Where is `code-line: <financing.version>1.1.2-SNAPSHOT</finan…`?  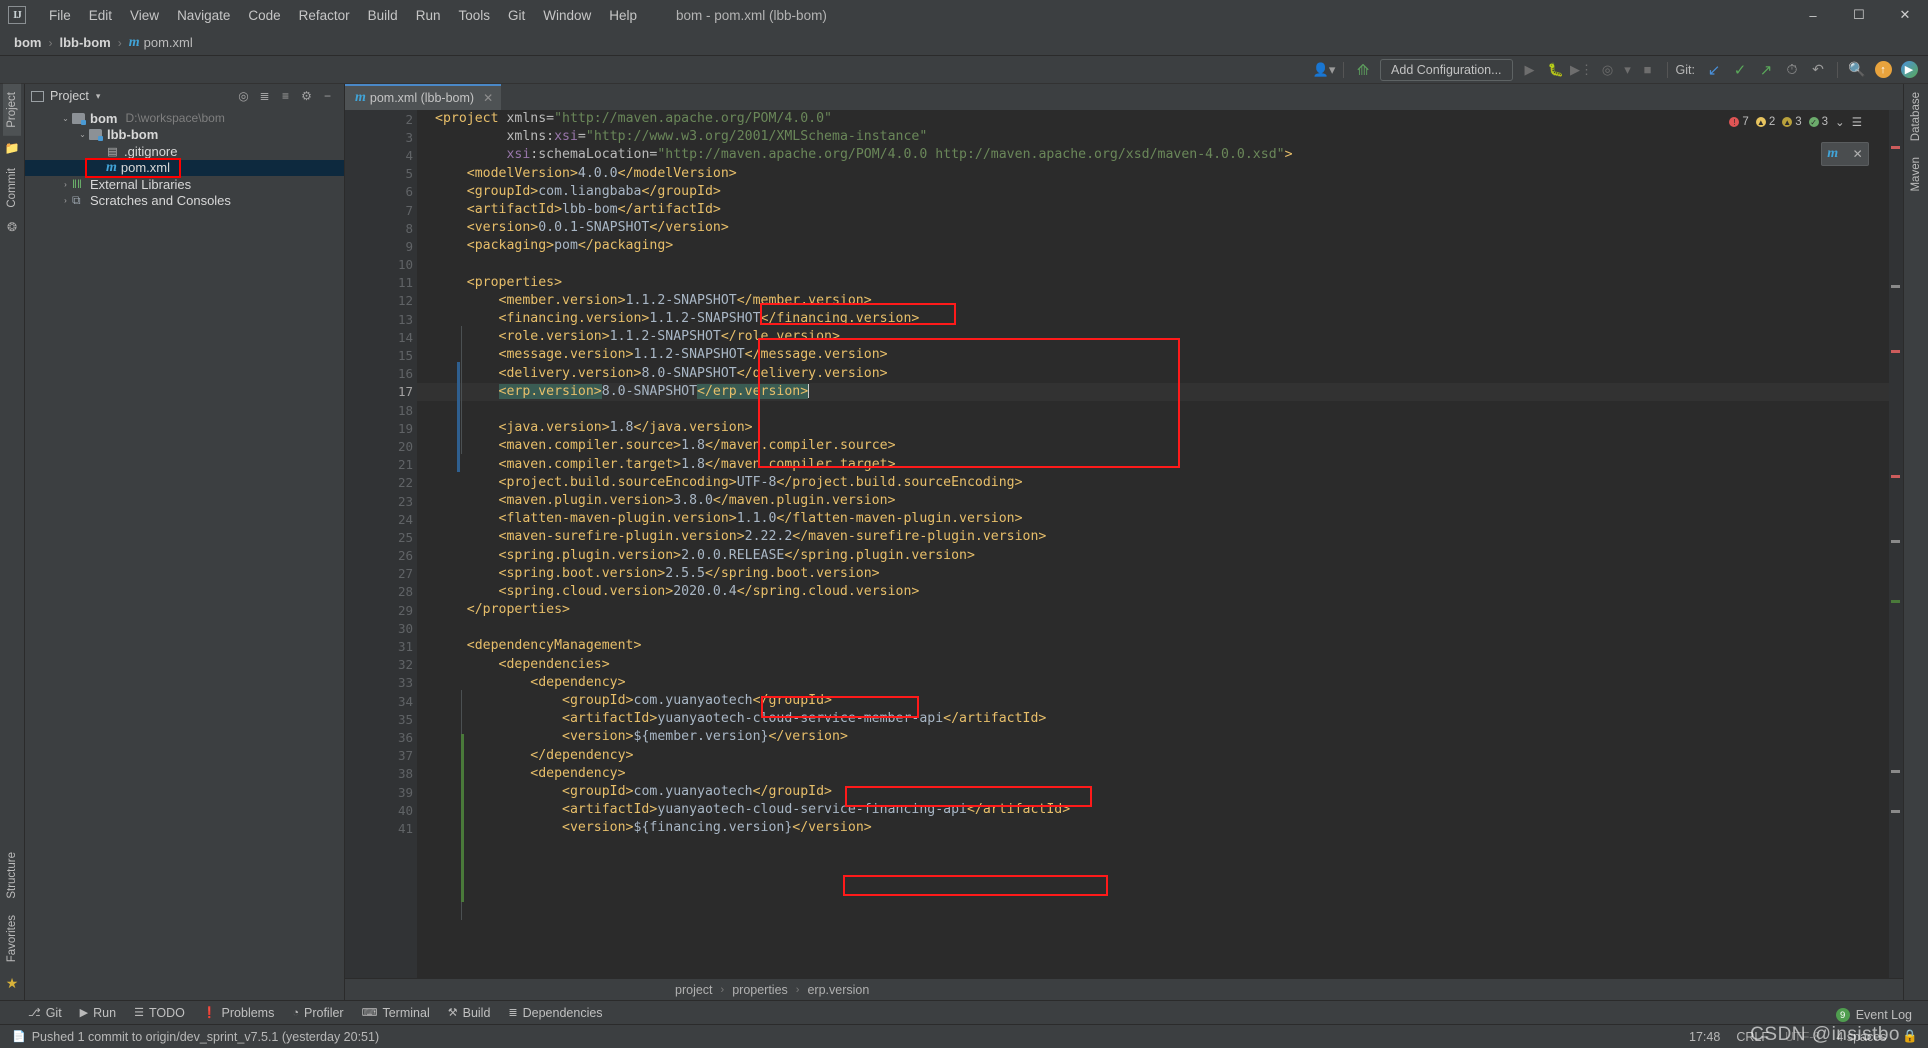
code-line: <financing.version>1.1.2-SNAPSHOT</finan… is located at coordinates (1153, 319).